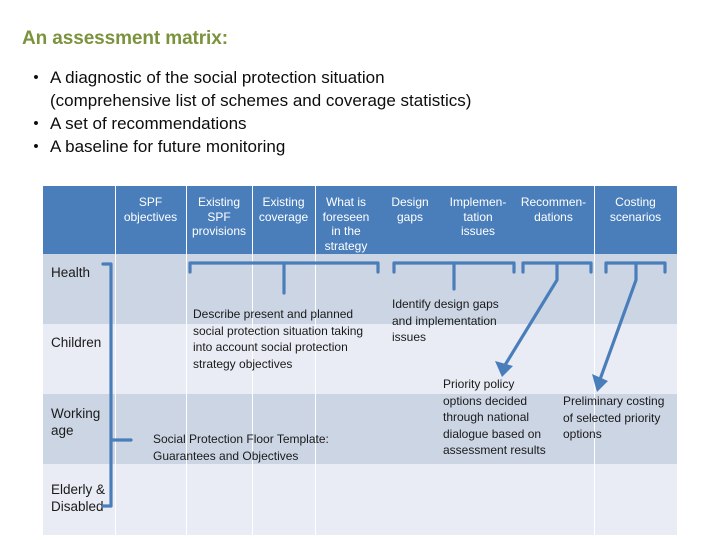  What do you see at coordinates (283, 216) in the screenshot?
I see `header-line: coverage` at bounding box center [283, 216].